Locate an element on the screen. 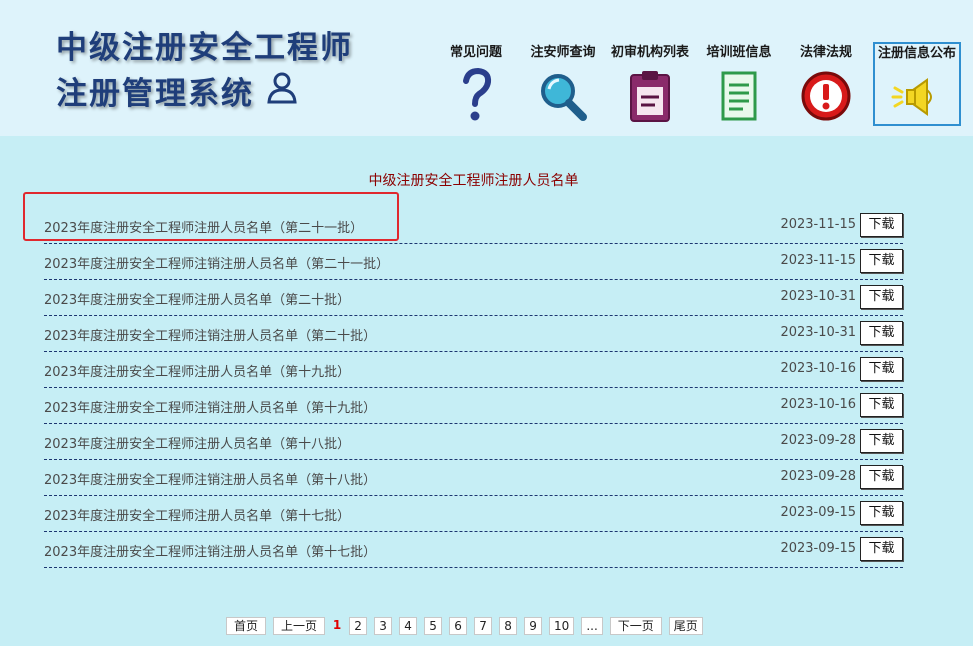 Image resolution: width=973 pixels, height=646 pixels. page-next-button: 下一页 is located at coordinates (635, 626).